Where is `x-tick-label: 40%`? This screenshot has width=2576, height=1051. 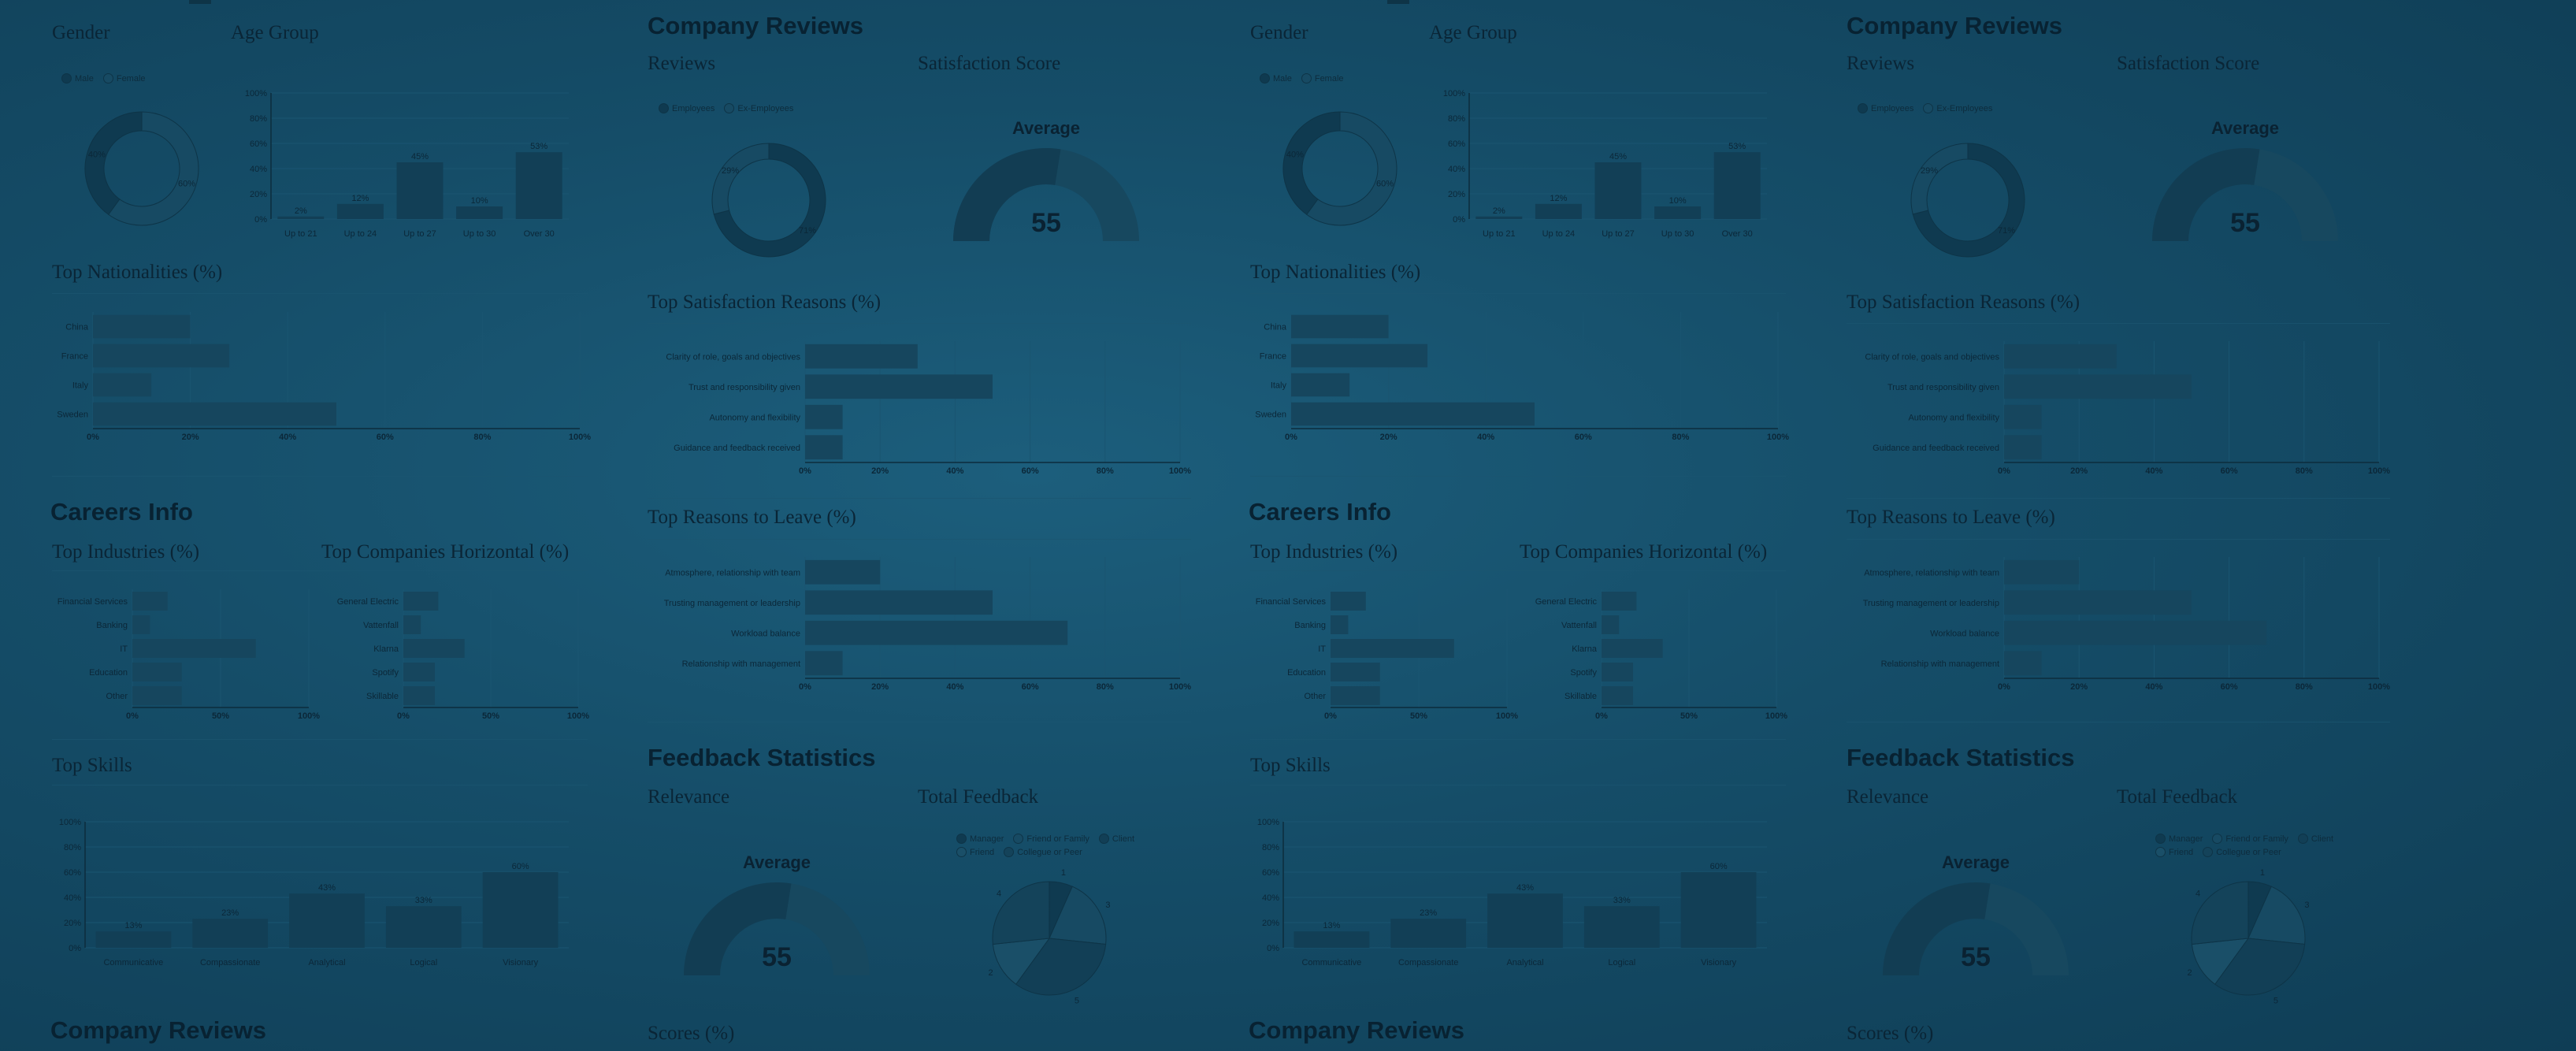
x-tick-label: 40% is located at coordinates (954, 471).